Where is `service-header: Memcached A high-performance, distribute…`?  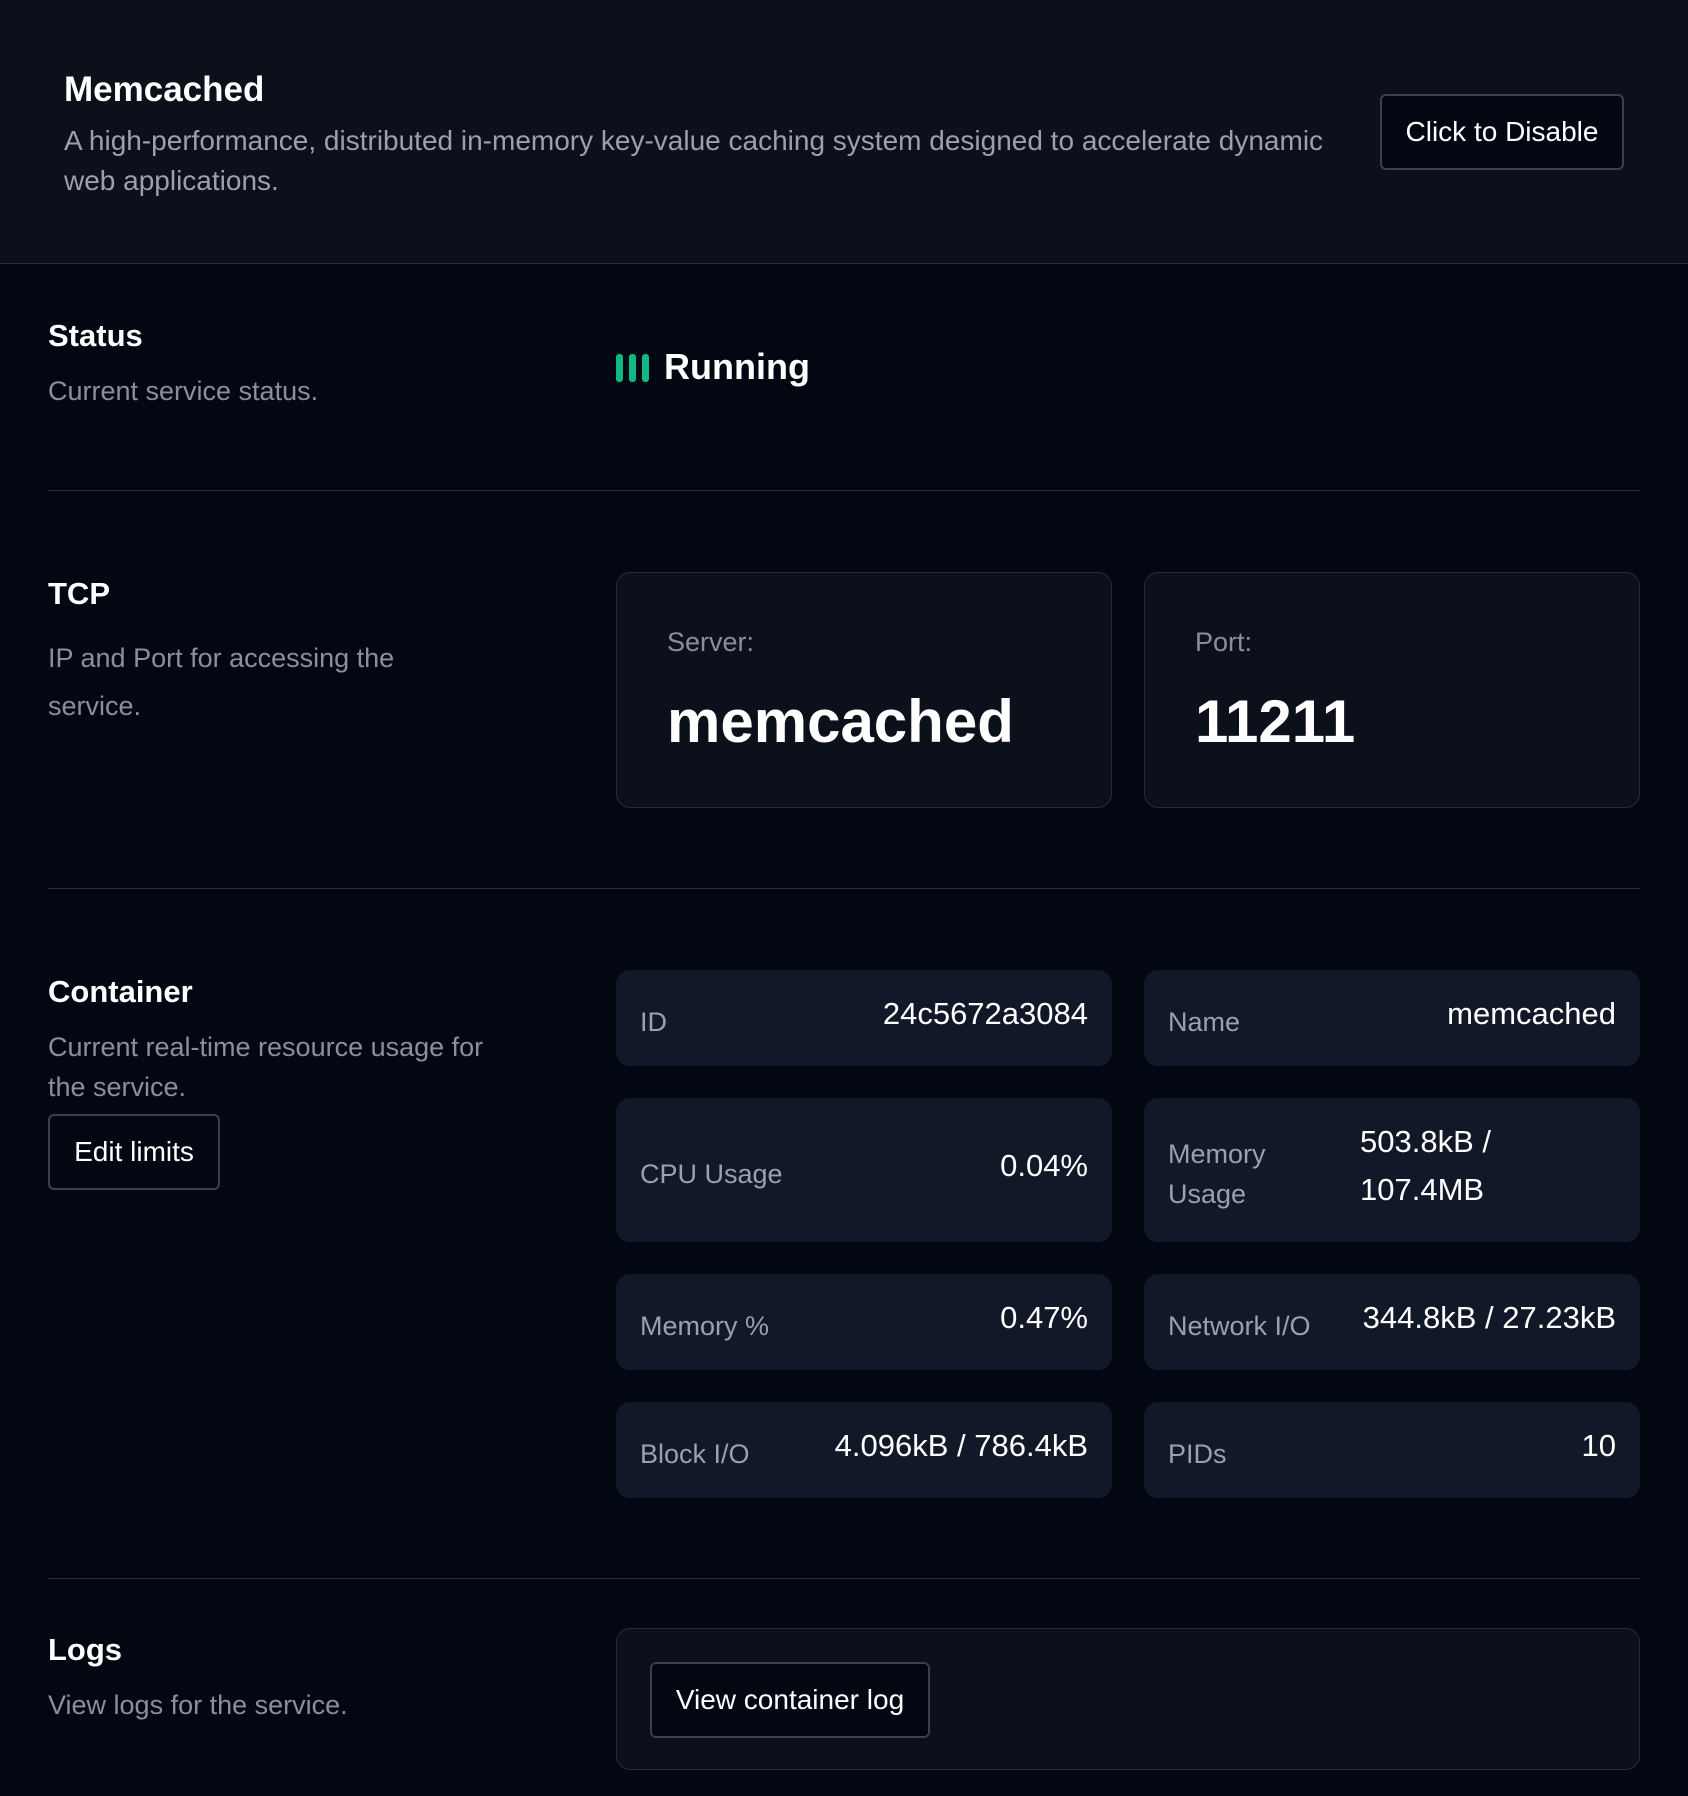 service-header: Memcached A high-performance, distribute… is located at coordinates (844, 132).